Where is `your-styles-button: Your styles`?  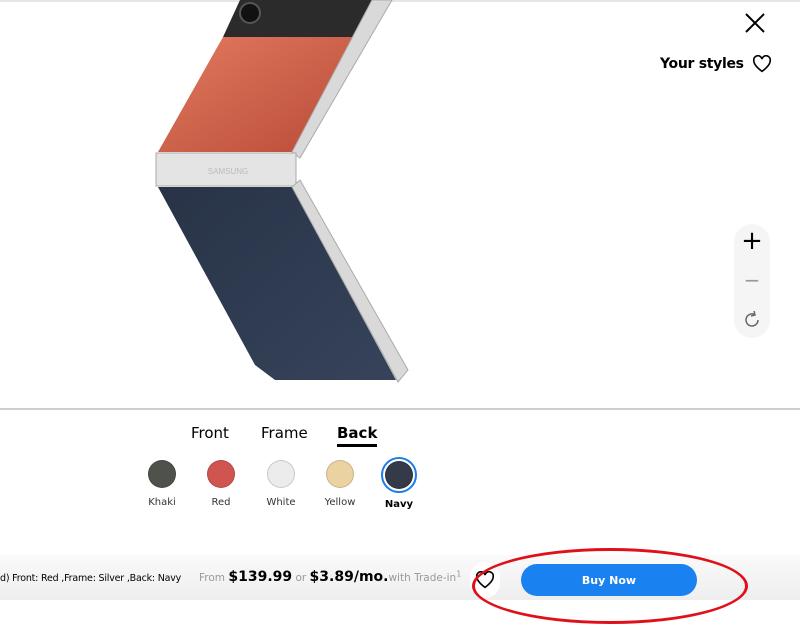
your-styles-button: Your styles is located at coordinates (716, 64).